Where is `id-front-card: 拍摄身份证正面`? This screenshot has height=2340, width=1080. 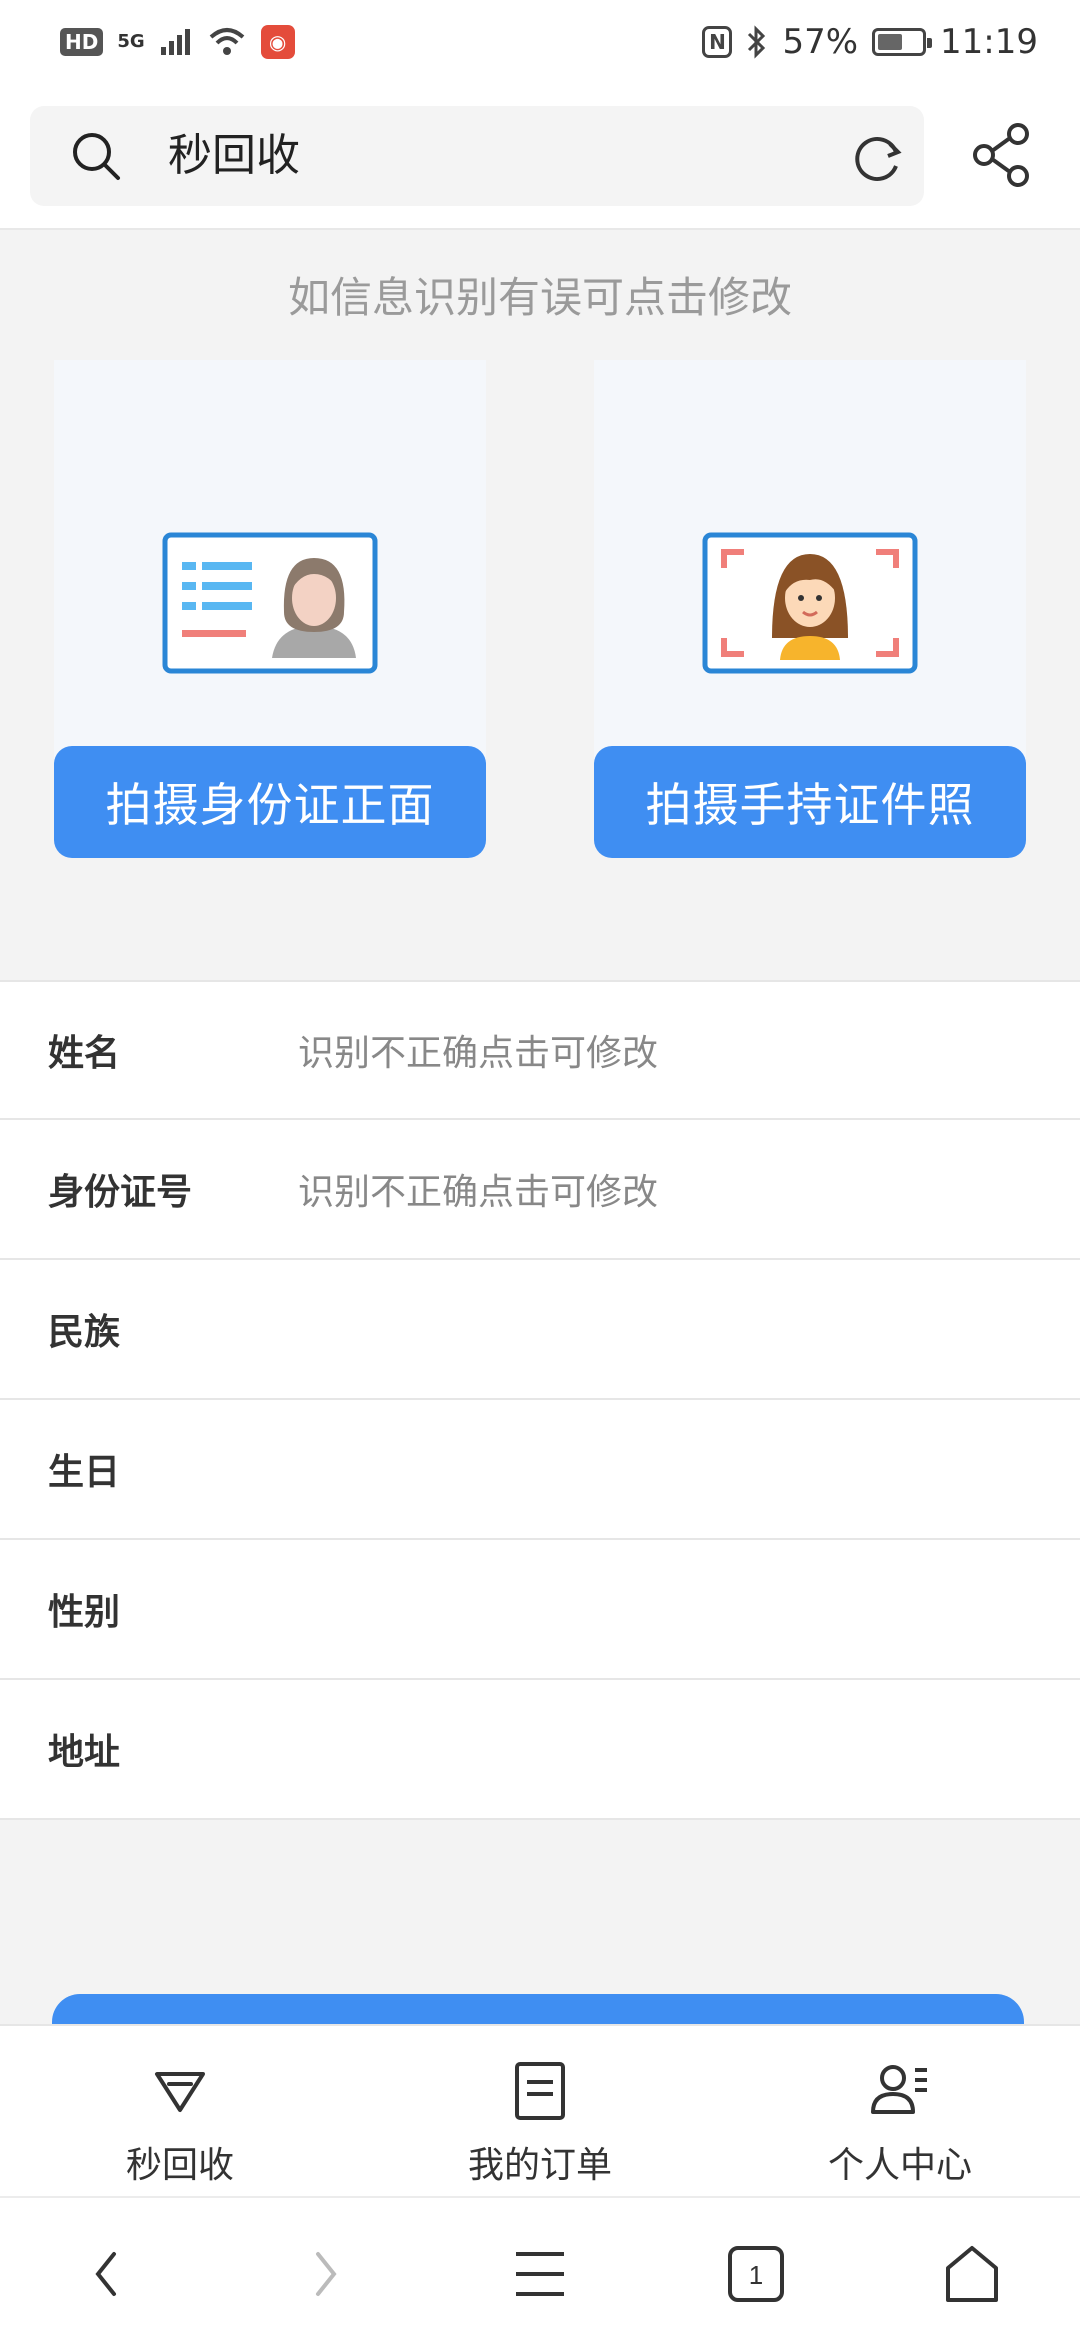 id-front-card: 拍摄身份证正面 is located at coordinates (270, 609).